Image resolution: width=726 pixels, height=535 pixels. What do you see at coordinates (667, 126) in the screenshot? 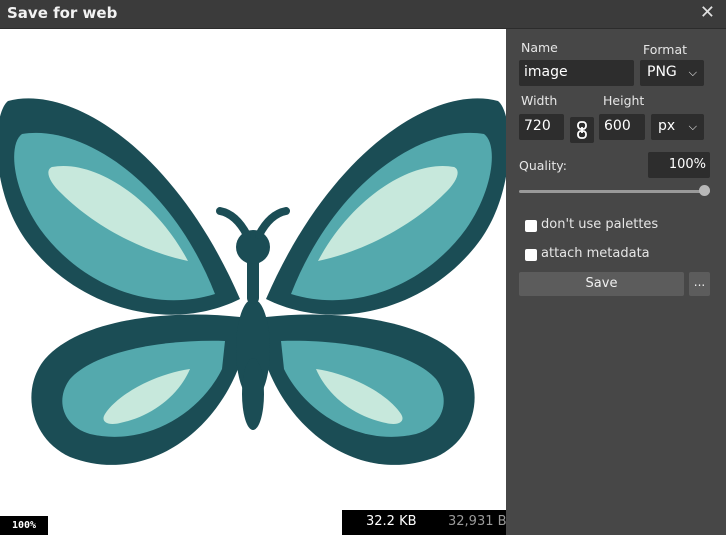
I see `unit-value: px` at bounding box center [667, 126].